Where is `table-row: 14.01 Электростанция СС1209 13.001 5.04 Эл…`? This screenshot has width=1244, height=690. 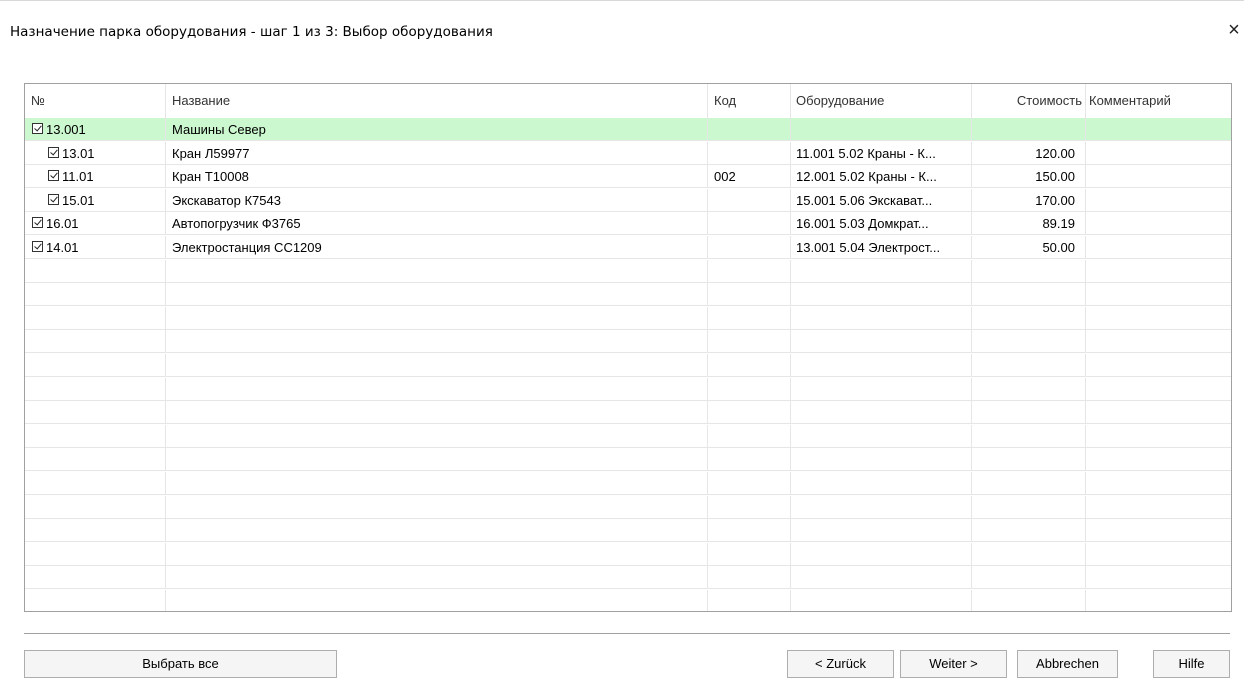 table-row: 14.01 Электростанция СС1209 13.001 5.04 Эл… is located at coordinates (628, 247).